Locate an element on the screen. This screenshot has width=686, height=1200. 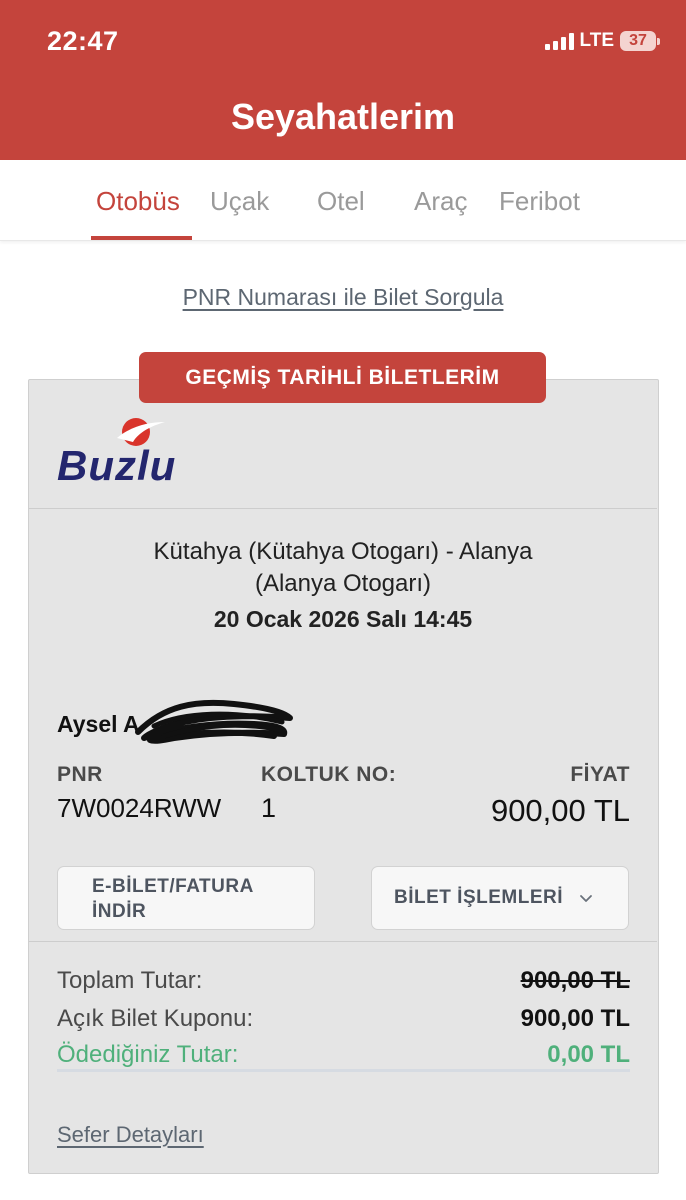
totals-underline is located at coordinates (343, 1070).